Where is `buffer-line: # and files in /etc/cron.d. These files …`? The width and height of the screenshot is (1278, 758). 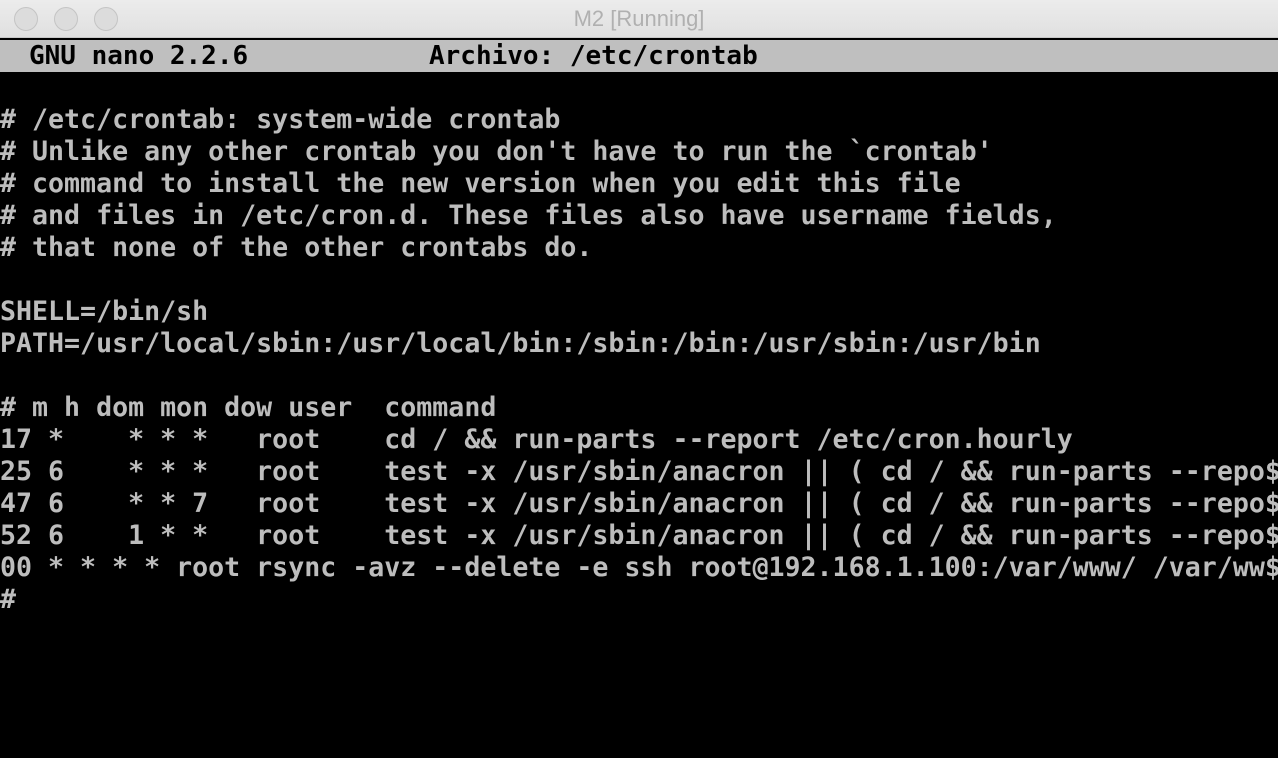 buffer-line: # and files in /etc/cron.d. These files … is located at coordinates (528, 215).